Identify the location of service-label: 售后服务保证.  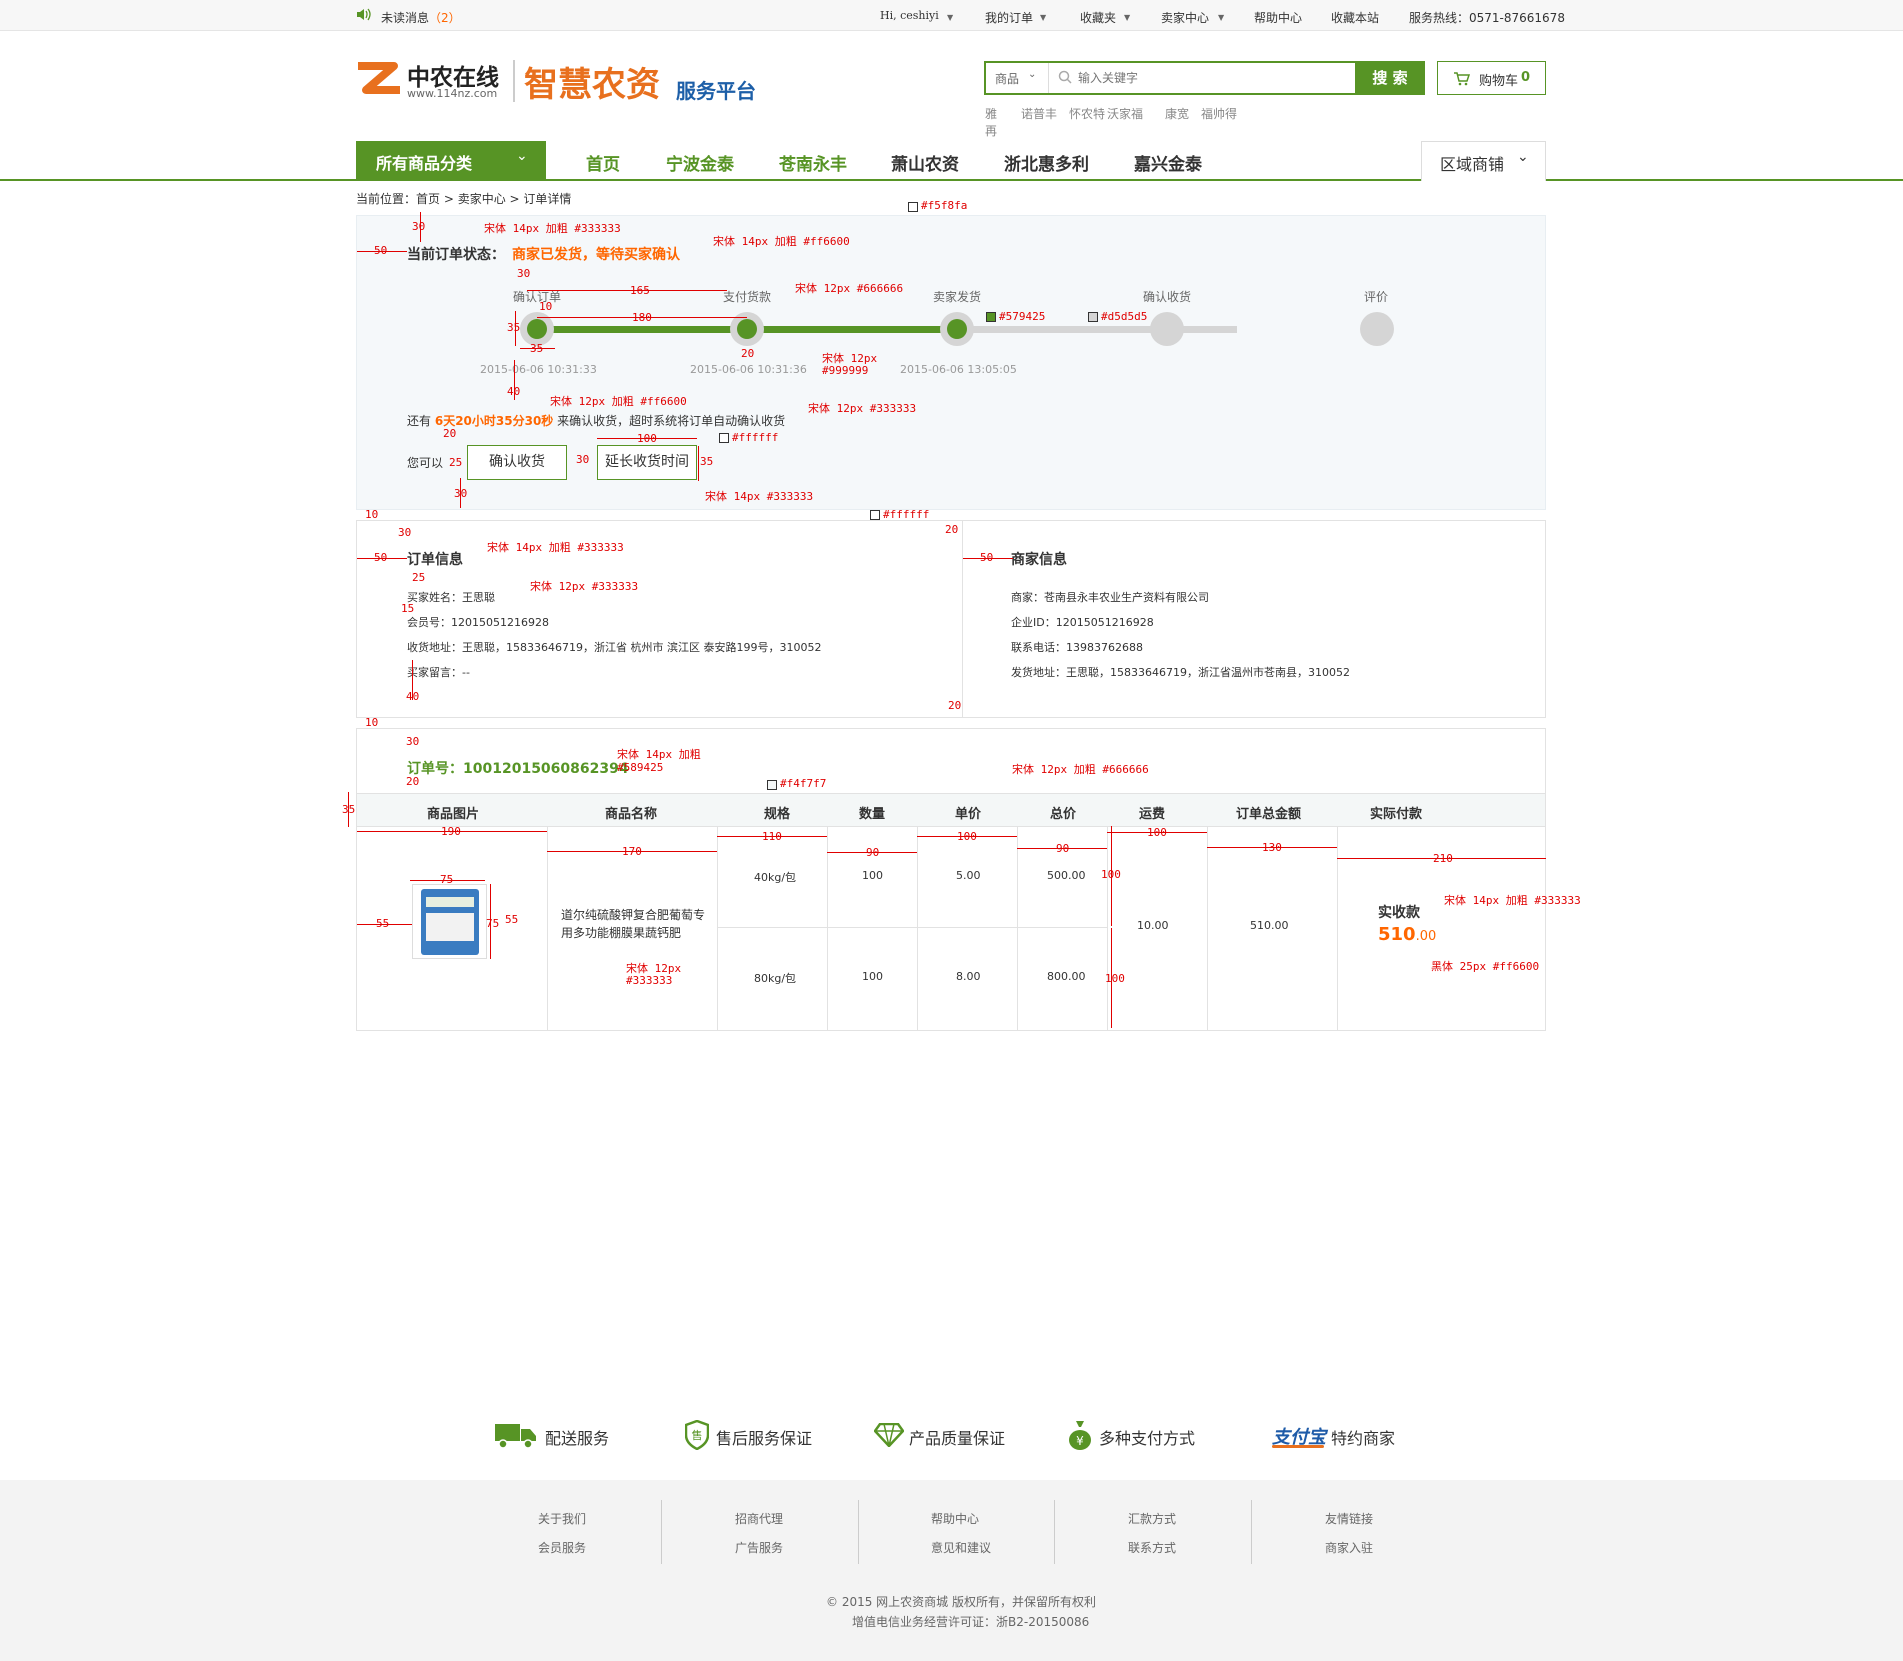
(764, 1438).